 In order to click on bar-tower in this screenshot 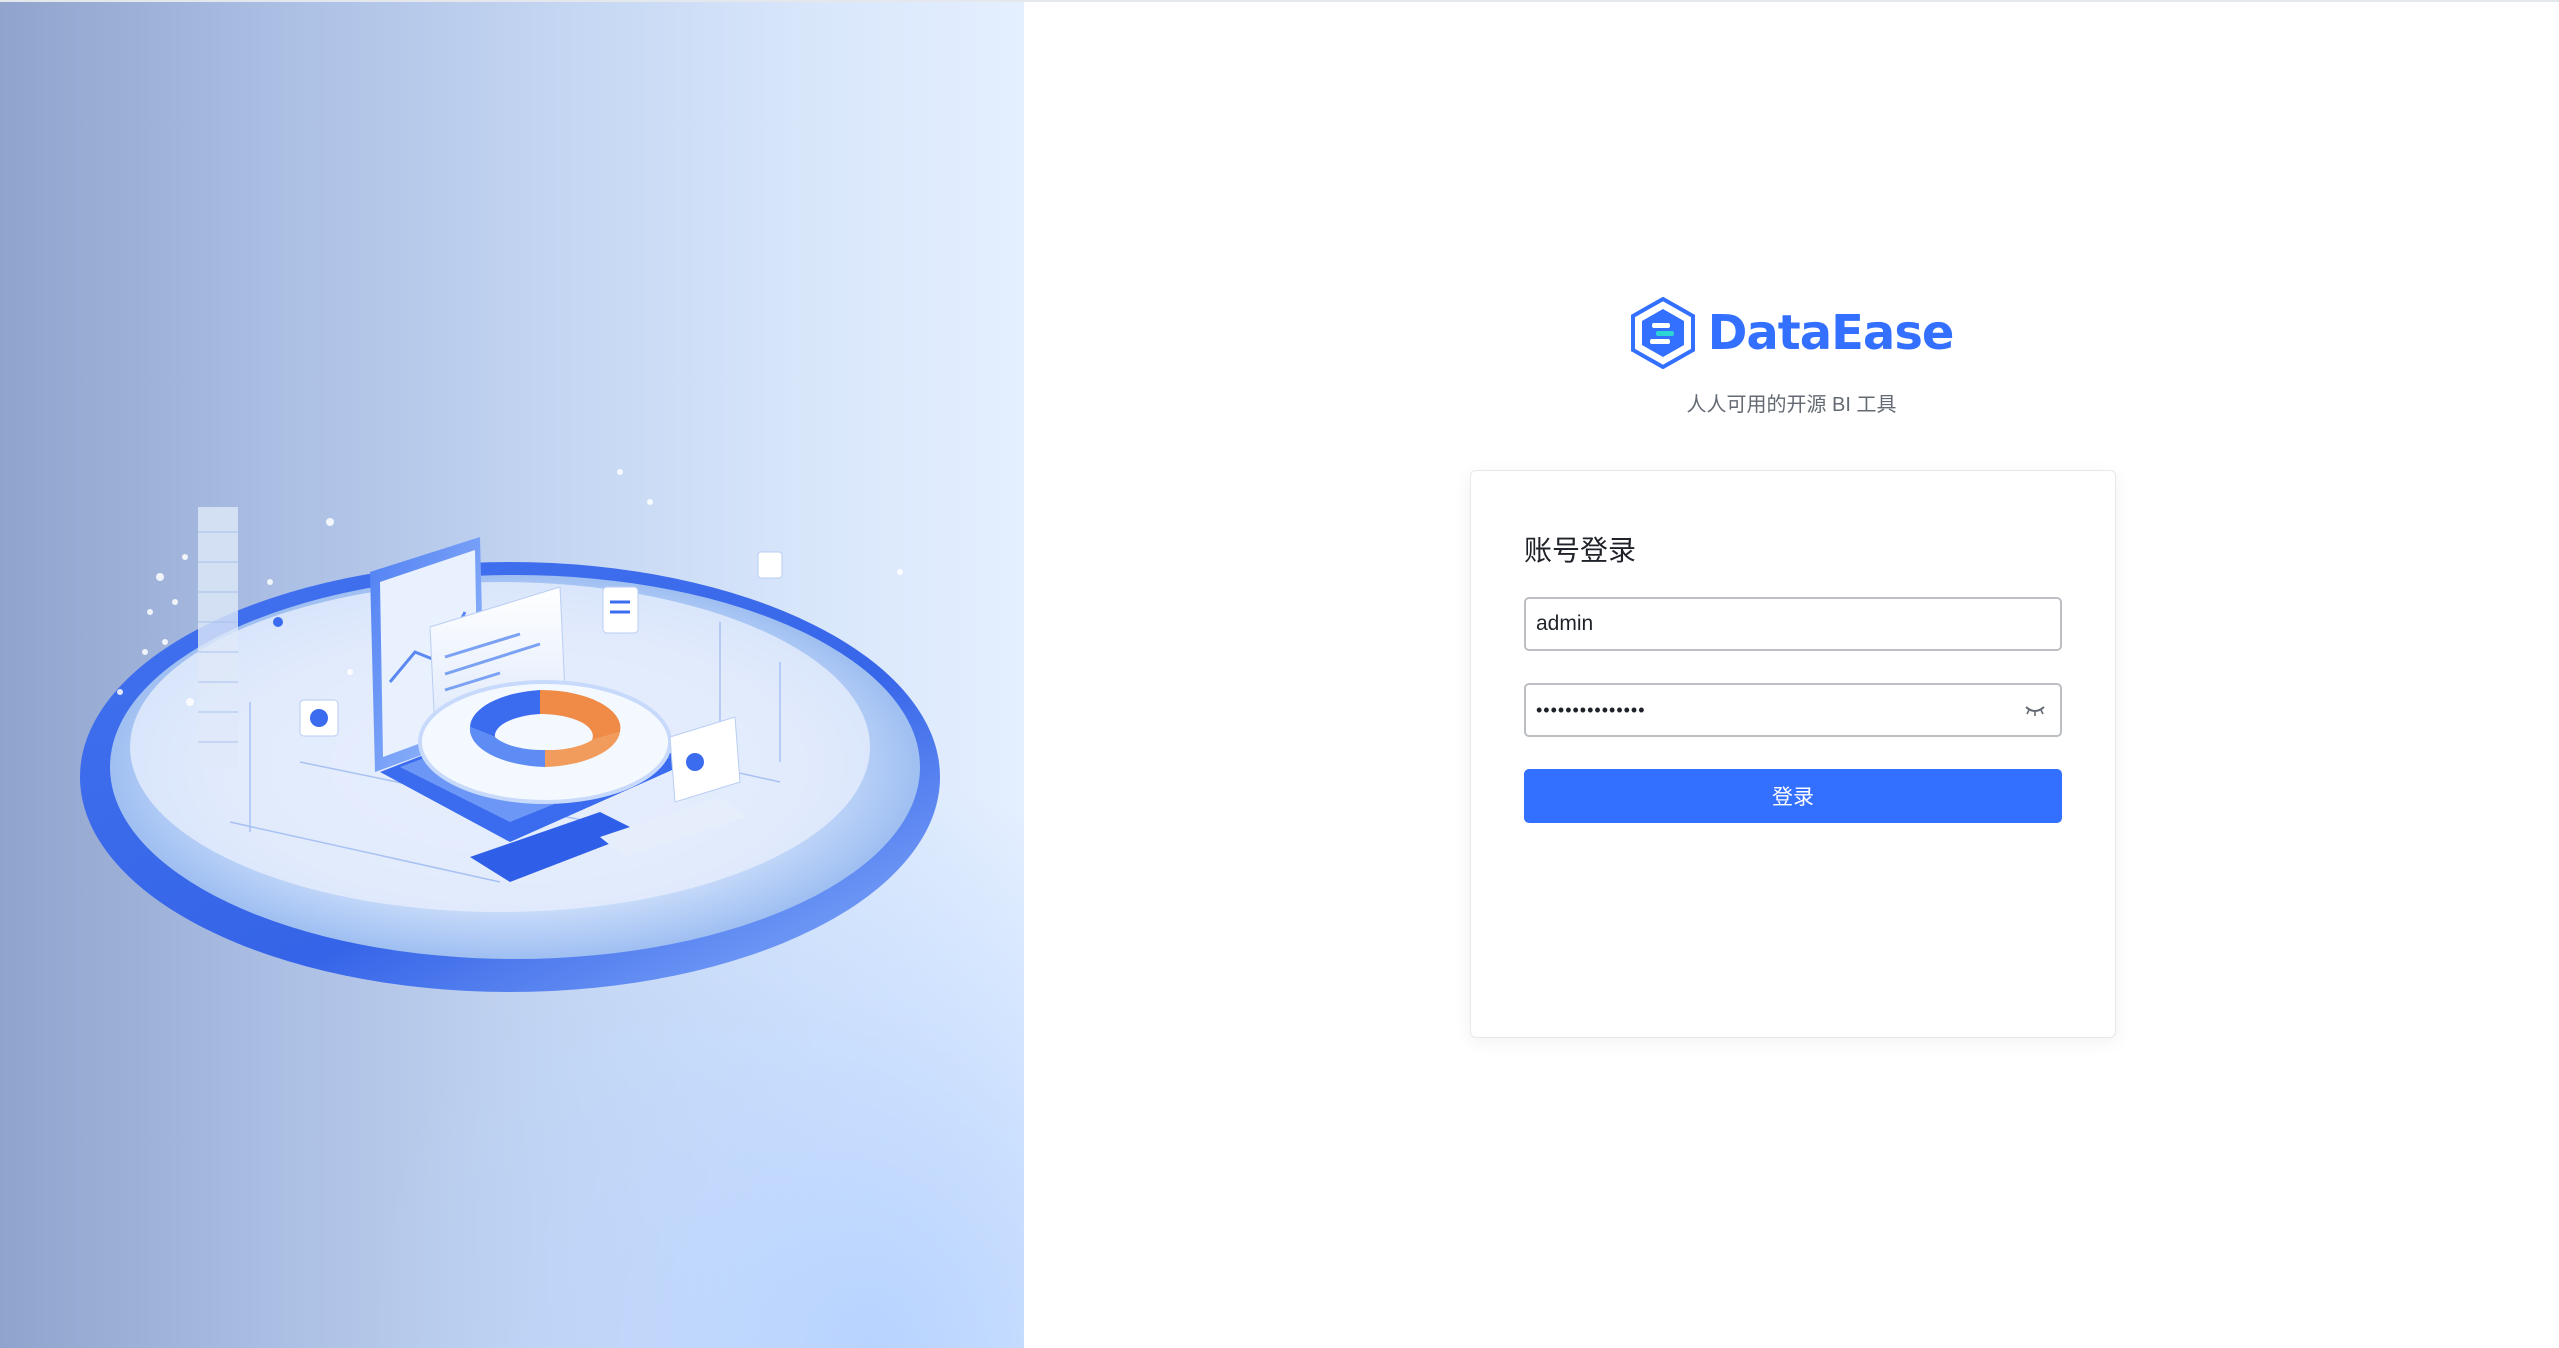, I will do `click(218, 637)`.